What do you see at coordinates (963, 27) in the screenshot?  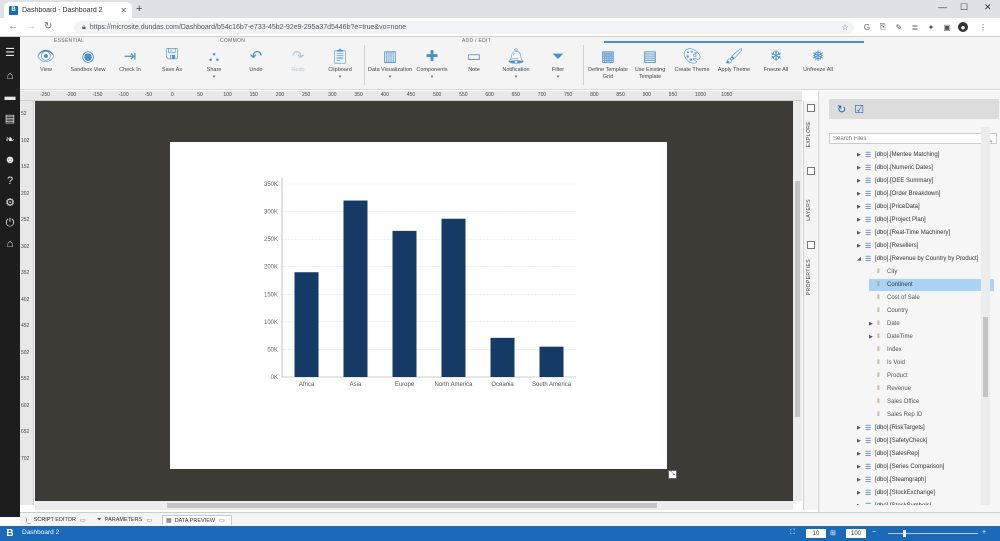 I see `profile-avatar-icon: ●` at bounding box center [963, 27].